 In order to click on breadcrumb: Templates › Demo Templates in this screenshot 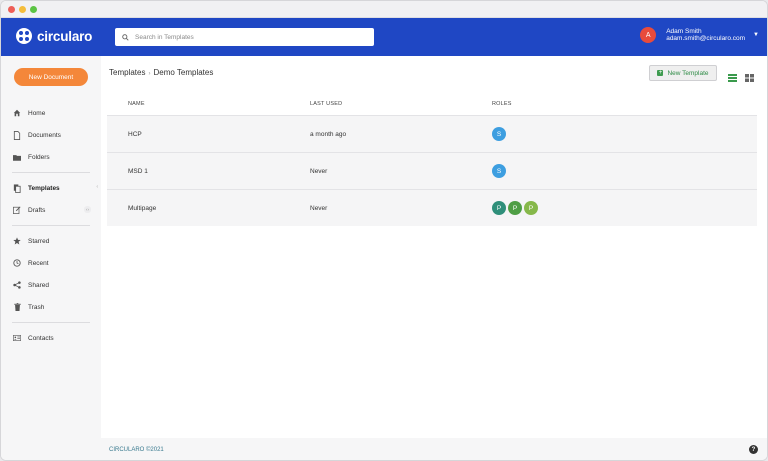, I will do `click(161, 72)`.